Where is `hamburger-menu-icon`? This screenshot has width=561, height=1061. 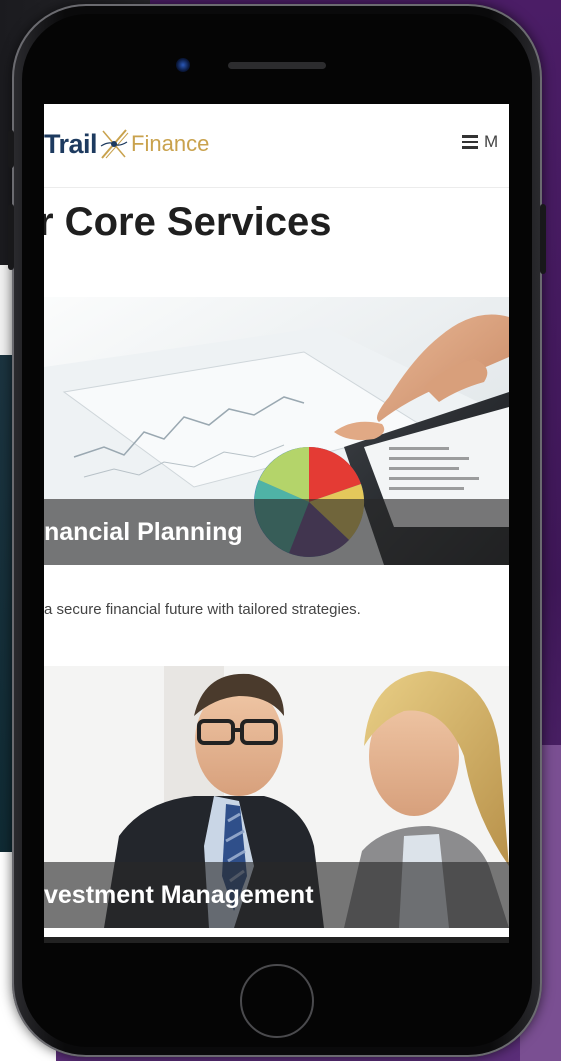
hamburger-menu-icon is located at coordinates (470, 142).